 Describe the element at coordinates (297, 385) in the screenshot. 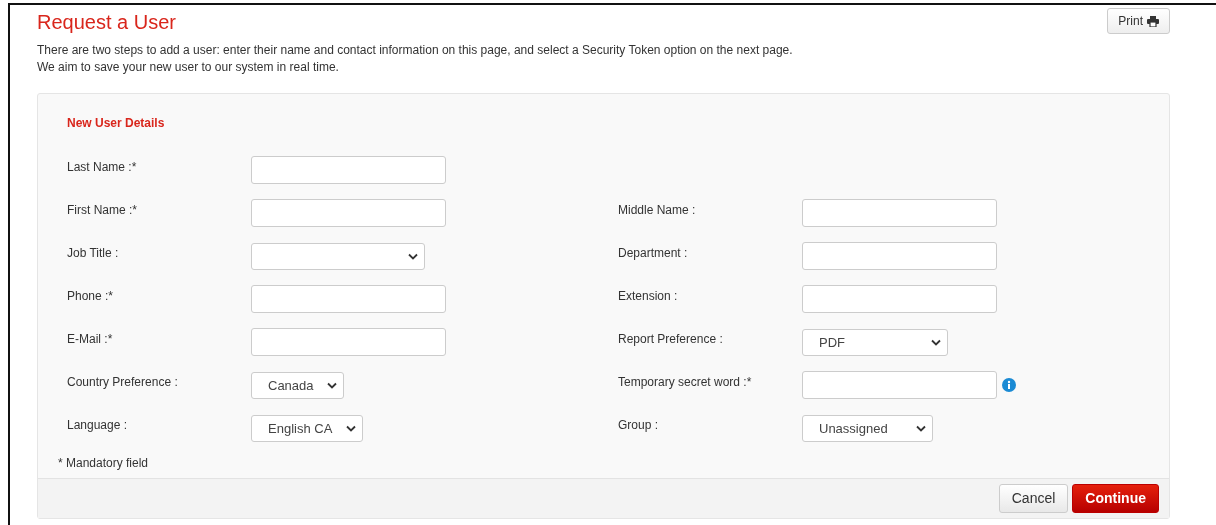

I see `dropdown: Canada` at that location.